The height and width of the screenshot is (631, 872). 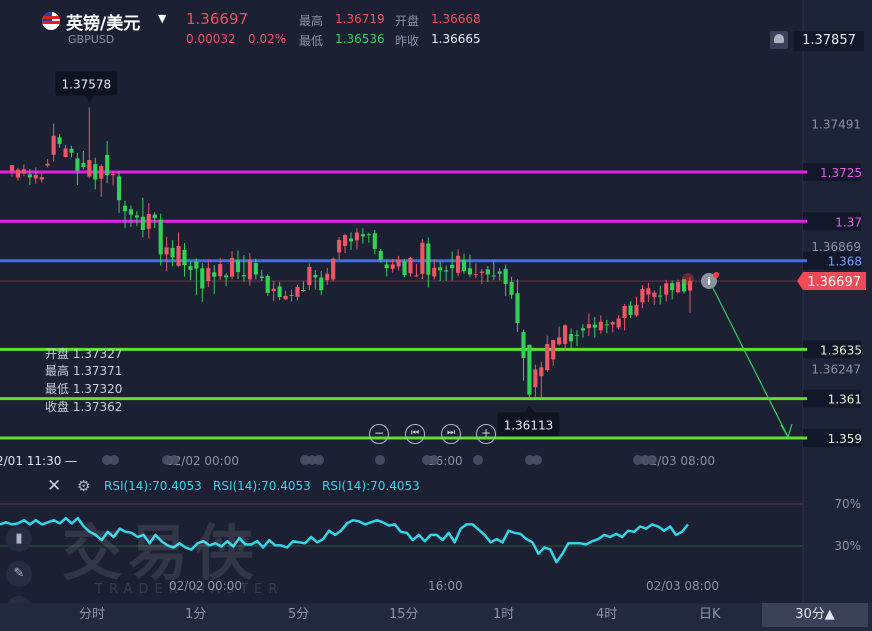 What do you see at coordinates (379, 434) in the screenshot?
I see `zoom-out-button: −` at bounding box center [379, 434].